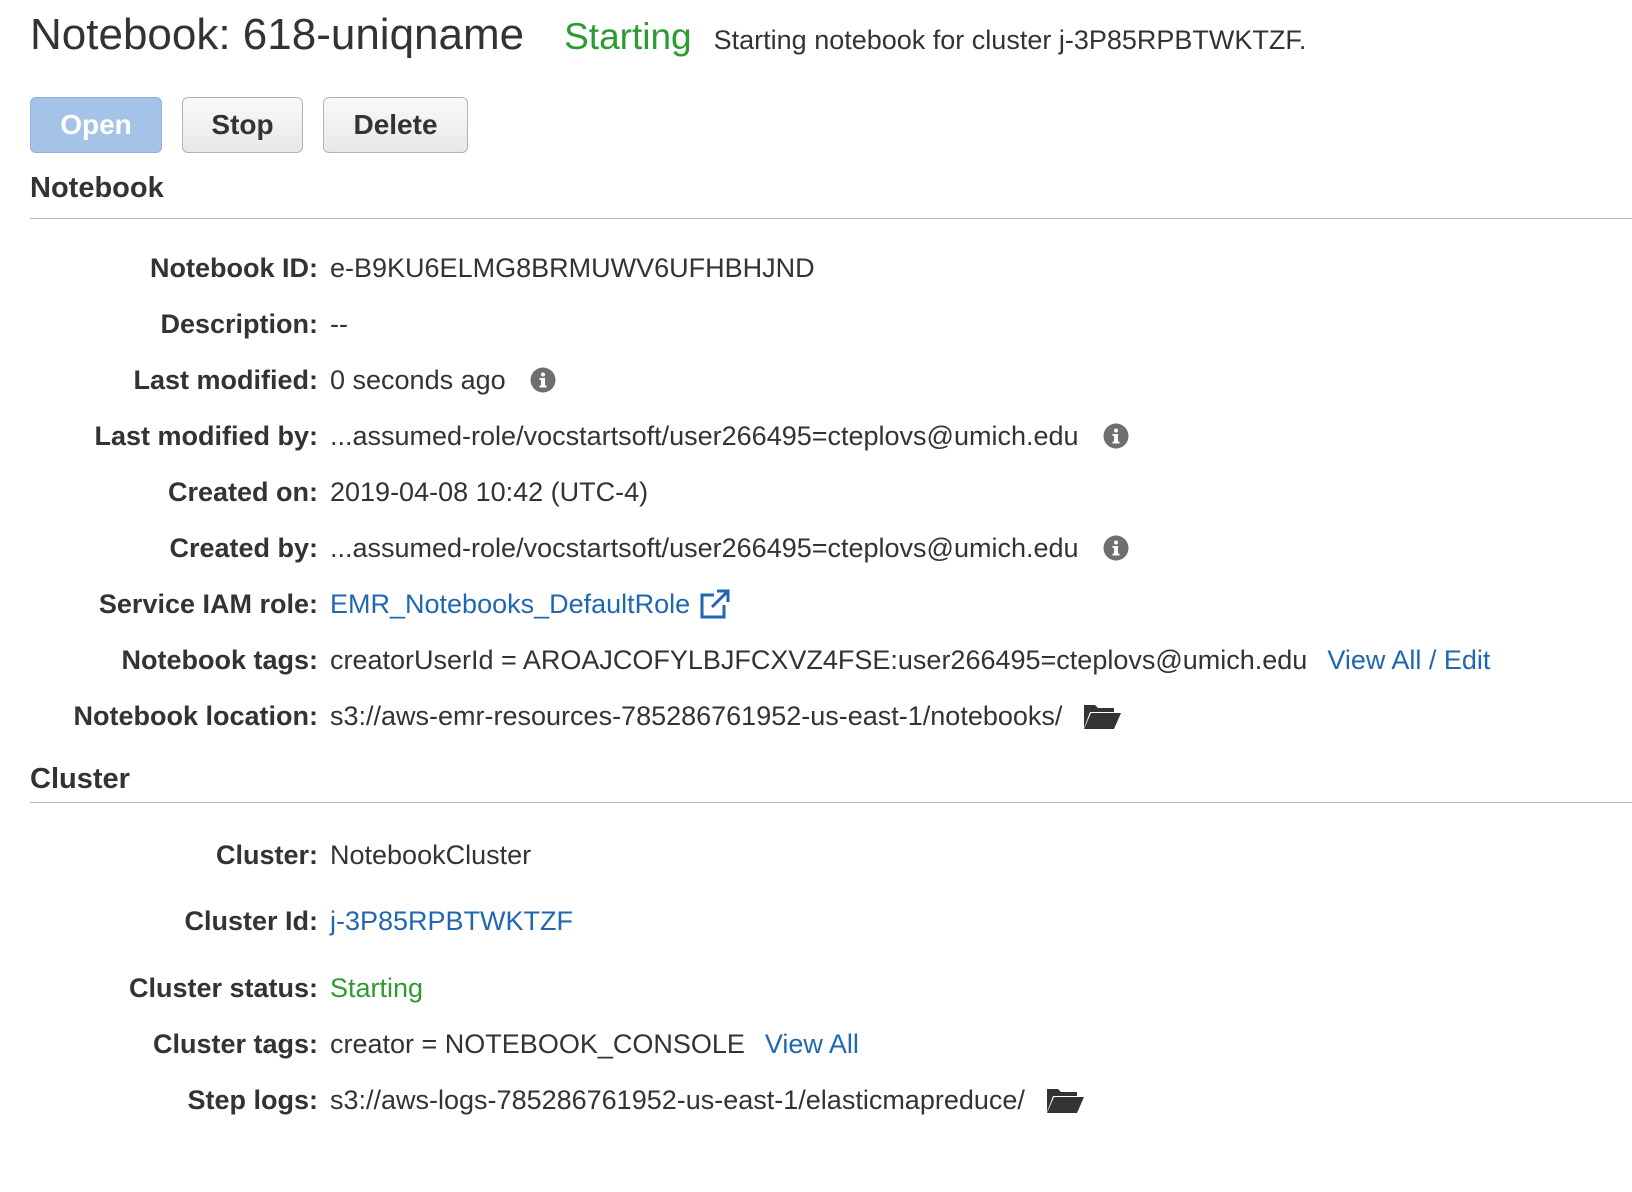 This screenshot has width=1632, height=1192. Describe the element at coordinates (510, 604) in the screenshot. I see `service-iam-role-link: EMR_Notebooks_DefaultRole` at that location.